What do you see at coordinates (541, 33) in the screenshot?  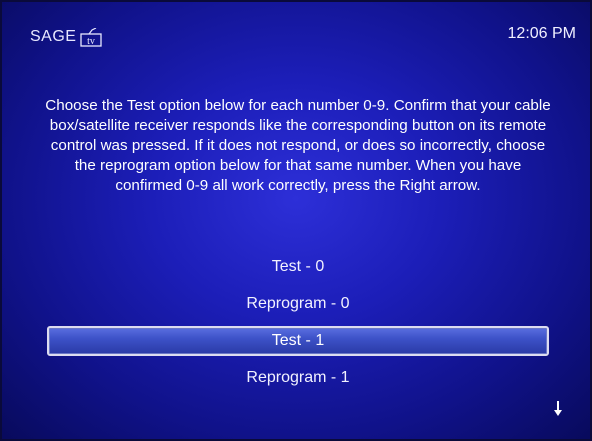 I see `clock: 12:06 PM` at bounding box center [541, 33].